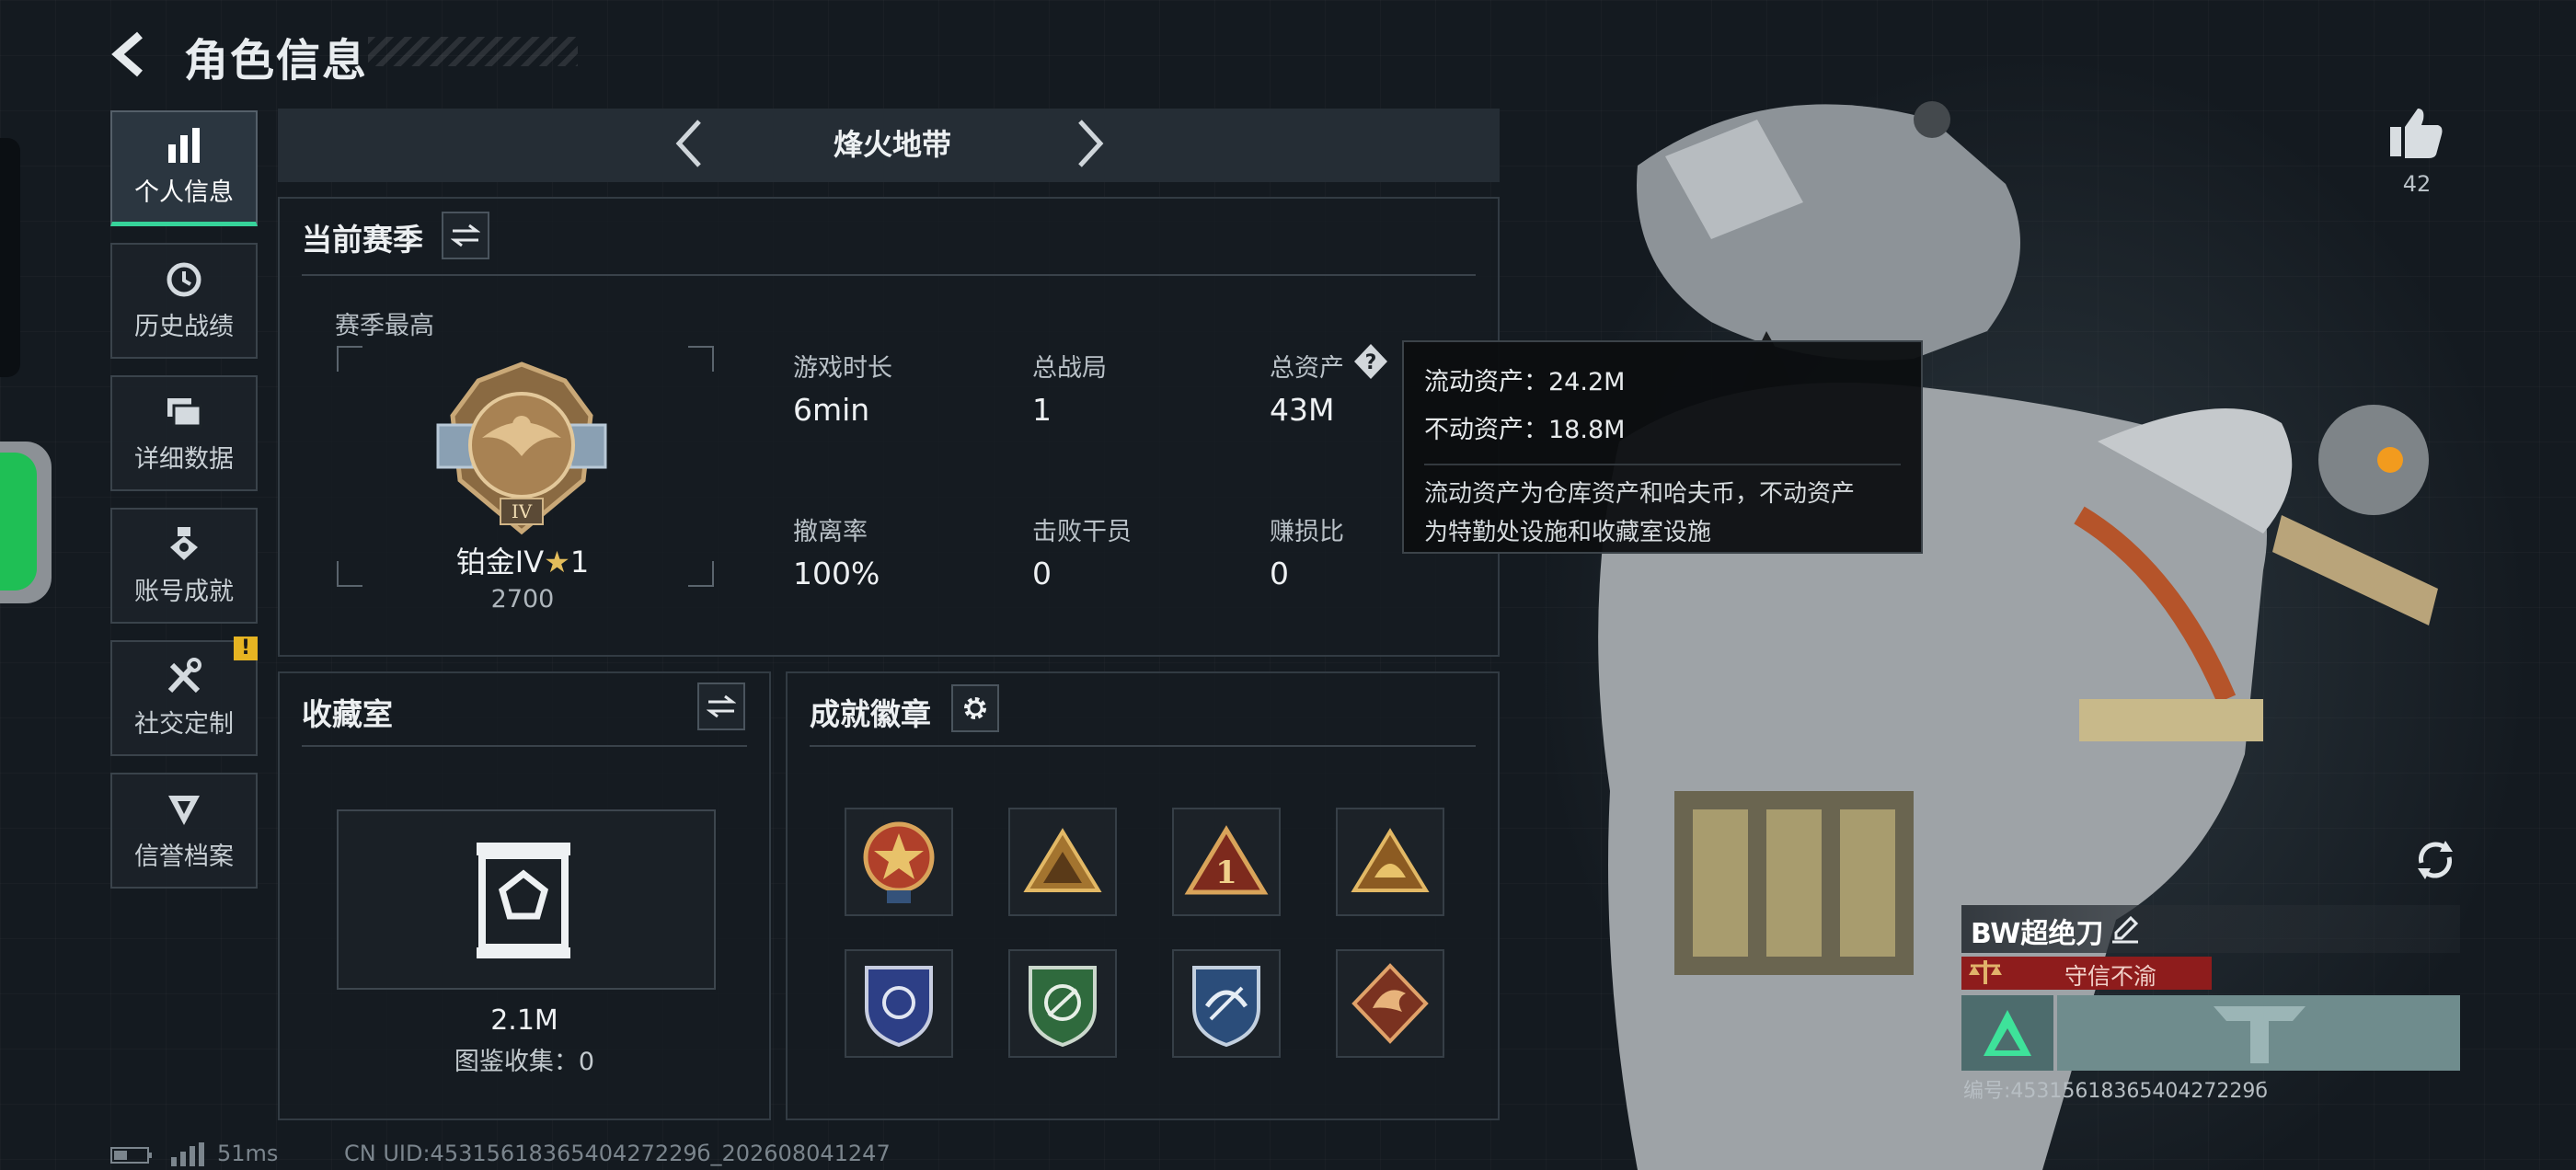 The width and height of the screenshot is (2576, 1170). I want to click on camp-badge-icon, so click(1062, 860).